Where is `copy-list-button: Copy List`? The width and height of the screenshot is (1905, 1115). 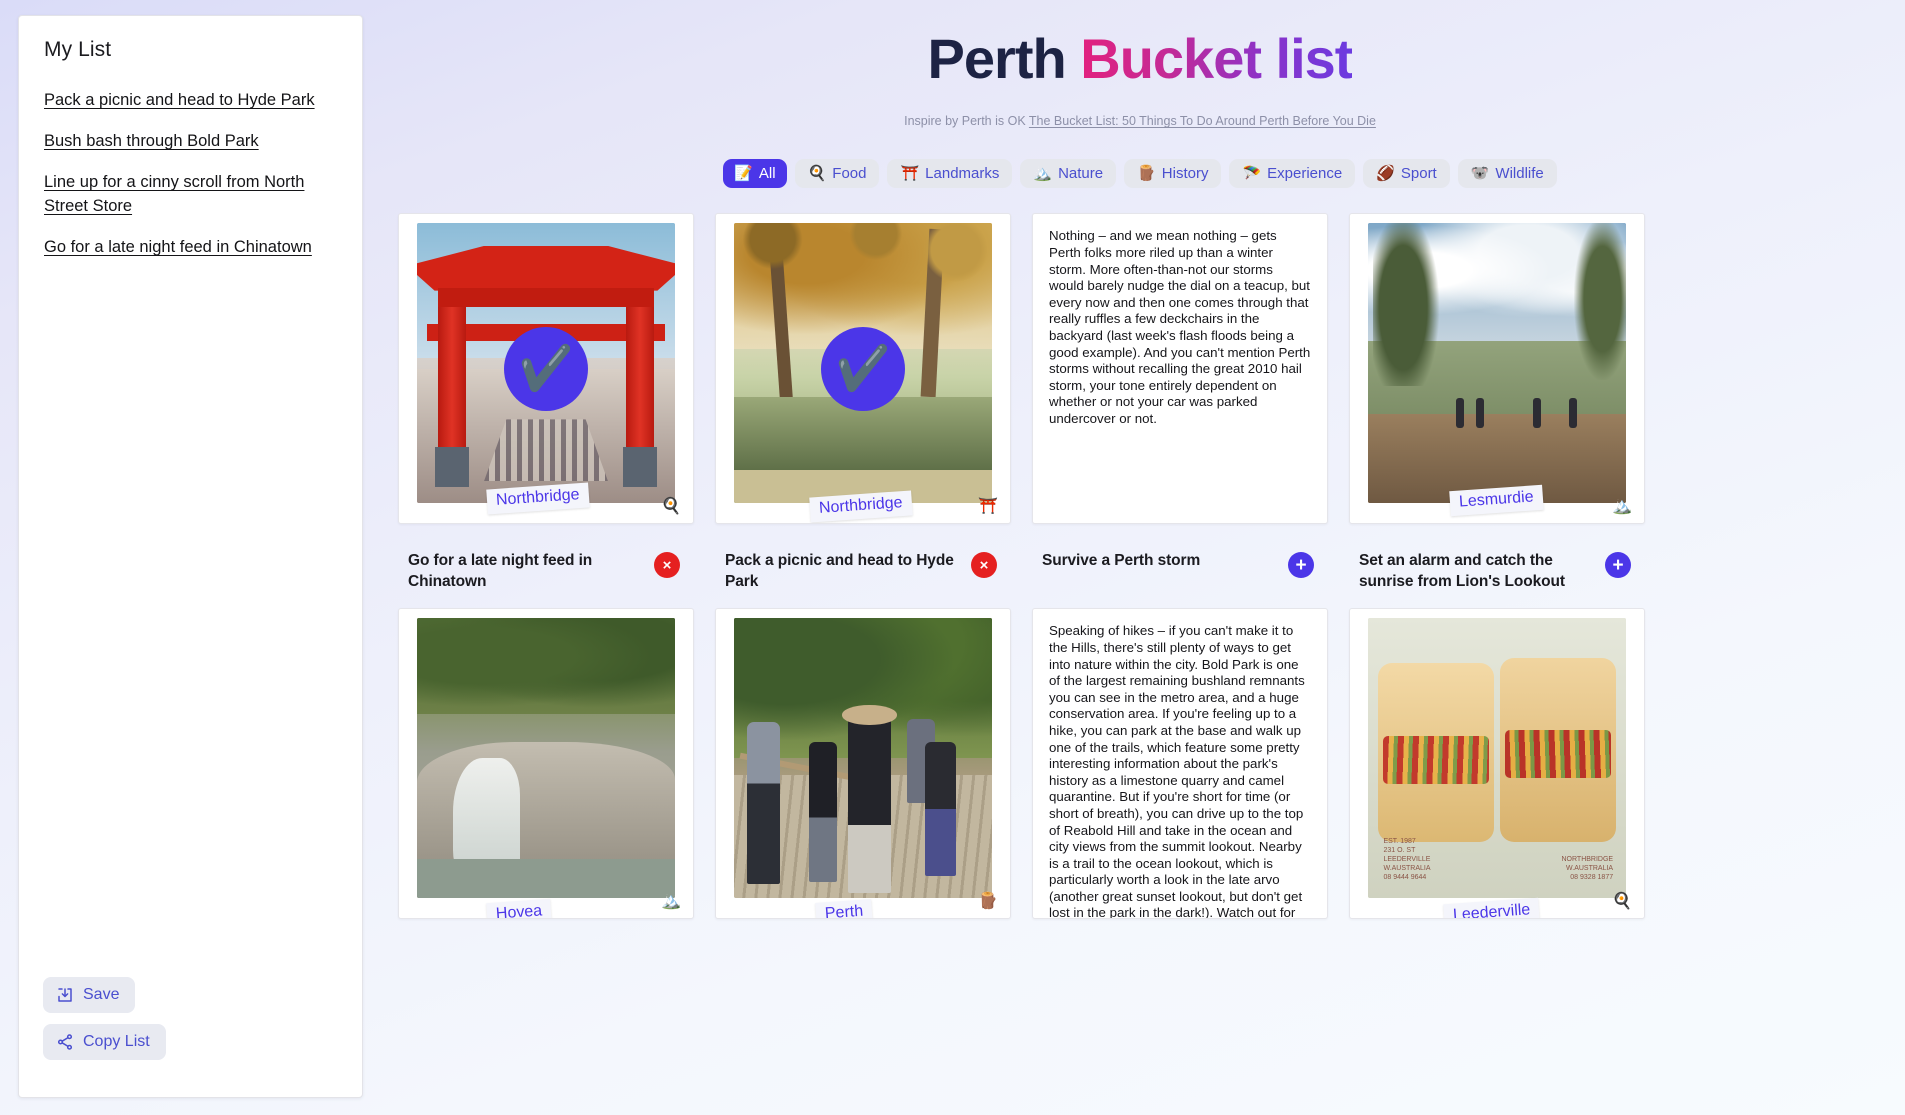 copy-list-button: Copy List is located at coordinates (104, 1042).